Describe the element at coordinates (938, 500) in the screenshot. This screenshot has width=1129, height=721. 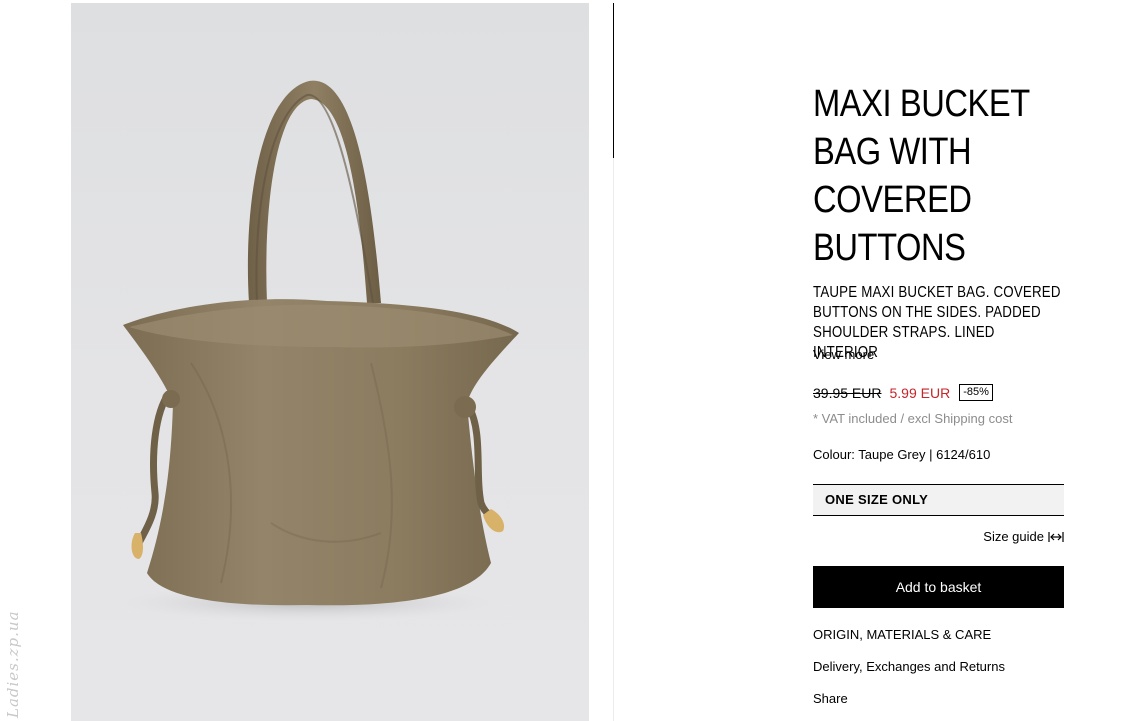
I see `size-selector: ONE SIZE ONLY` at that location.